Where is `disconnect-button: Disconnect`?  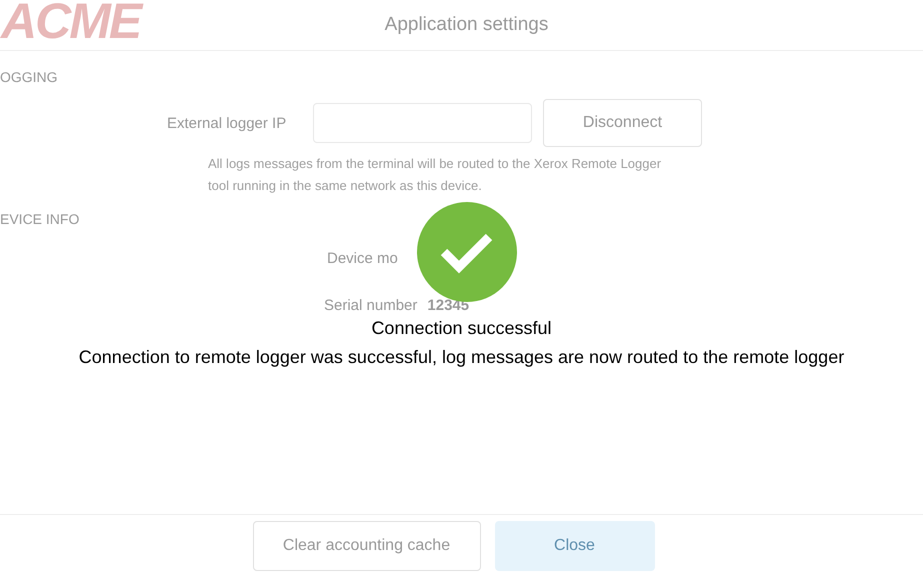
disconnect-button: Disconnect is located at coordinates (622, 123).